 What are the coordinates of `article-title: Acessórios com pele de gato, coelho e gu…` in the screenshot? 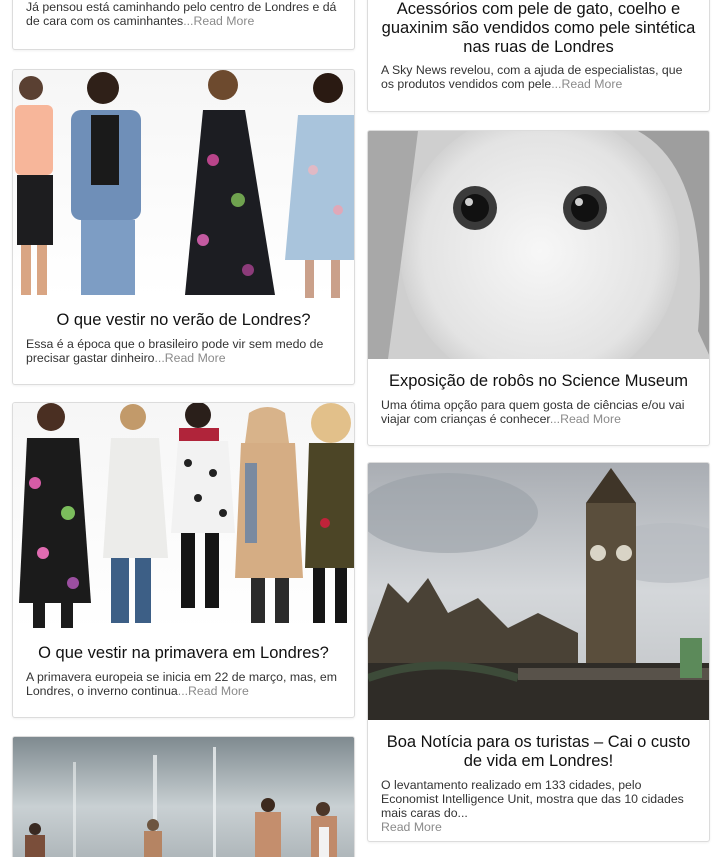 It's located at (538, 28).